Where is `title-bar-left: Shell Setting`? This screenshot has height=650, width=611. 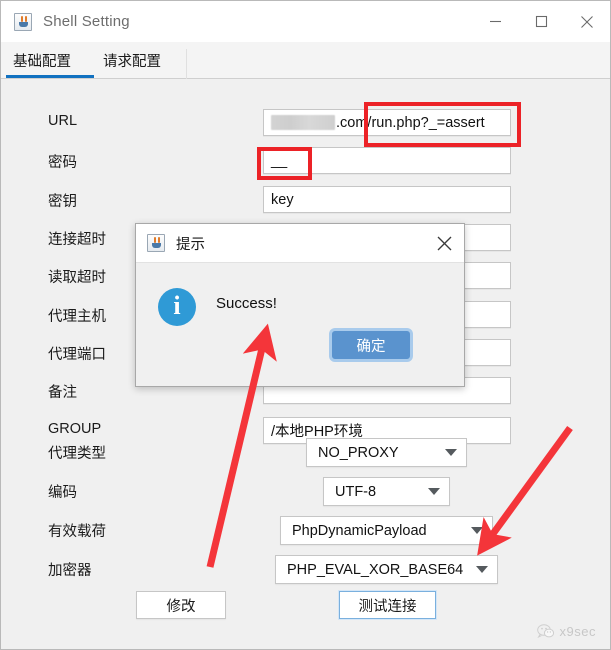
title-bar-left: Shell Setting is located at coordinates (72, 21).